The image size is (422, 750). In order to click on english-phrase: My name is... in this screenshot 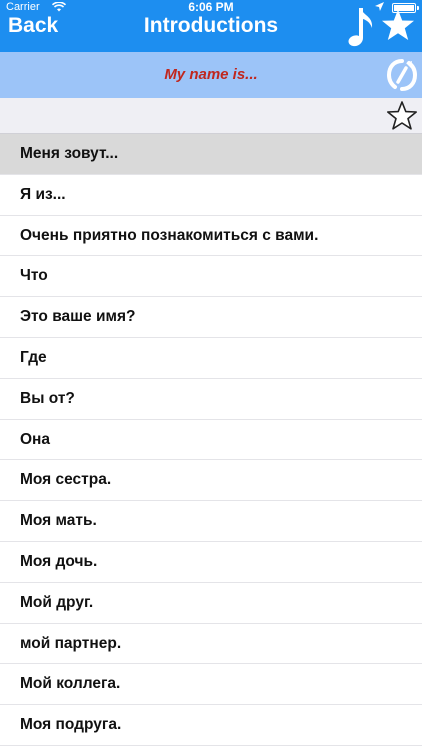, I will do `click(211, 74)`.